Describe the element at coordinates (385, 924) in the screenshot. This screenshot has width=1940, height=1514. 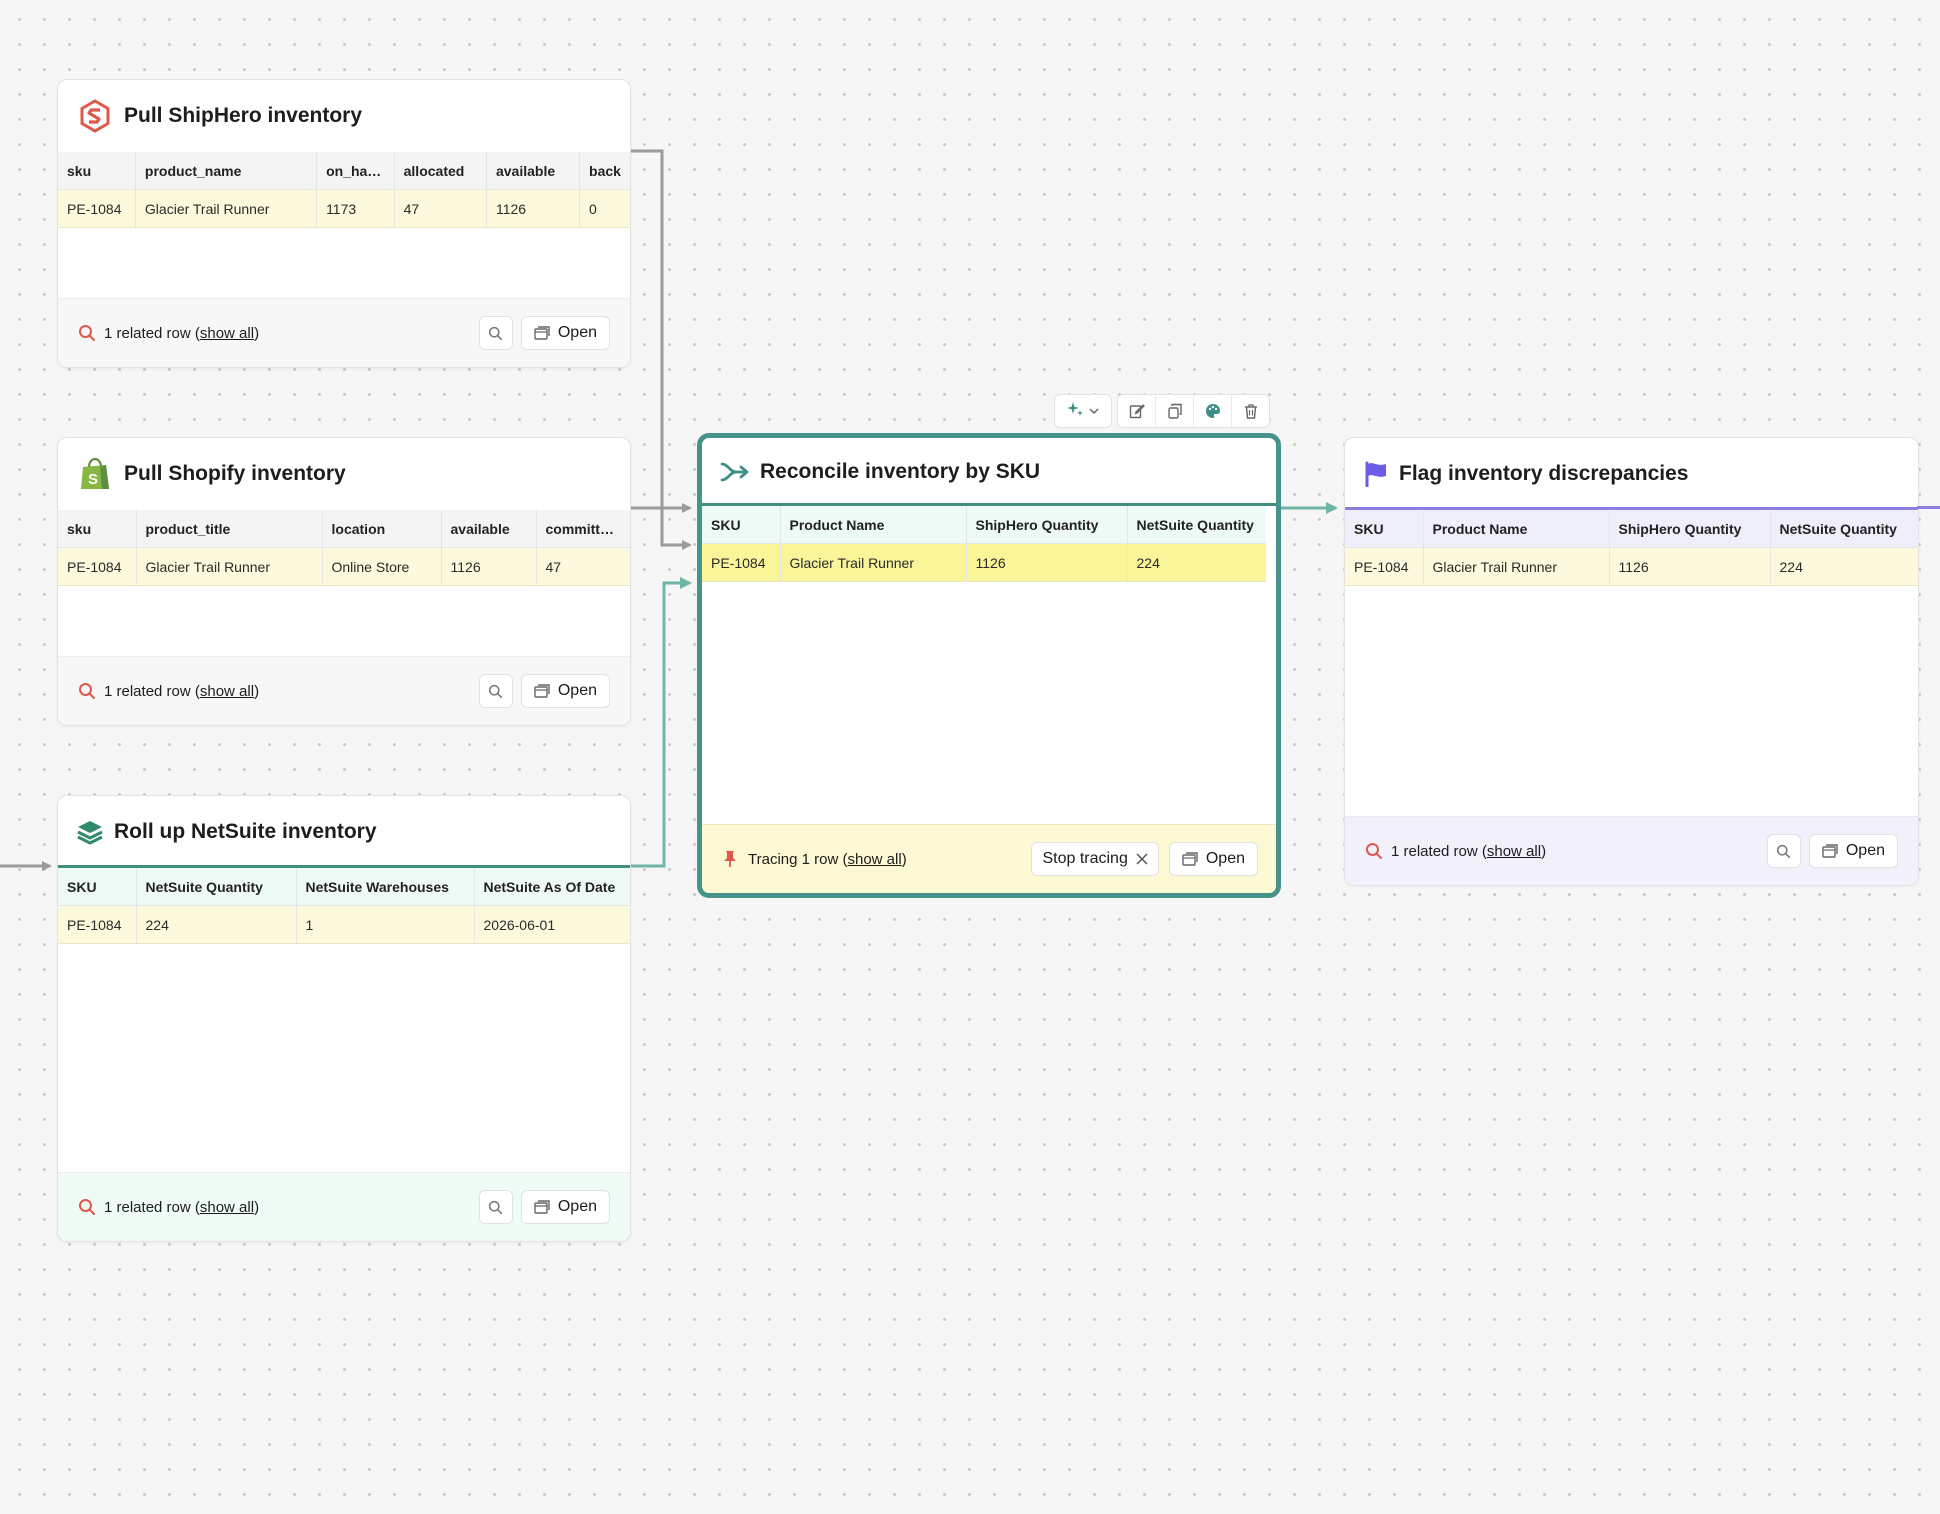
I see `table-cell: 1` at that location.